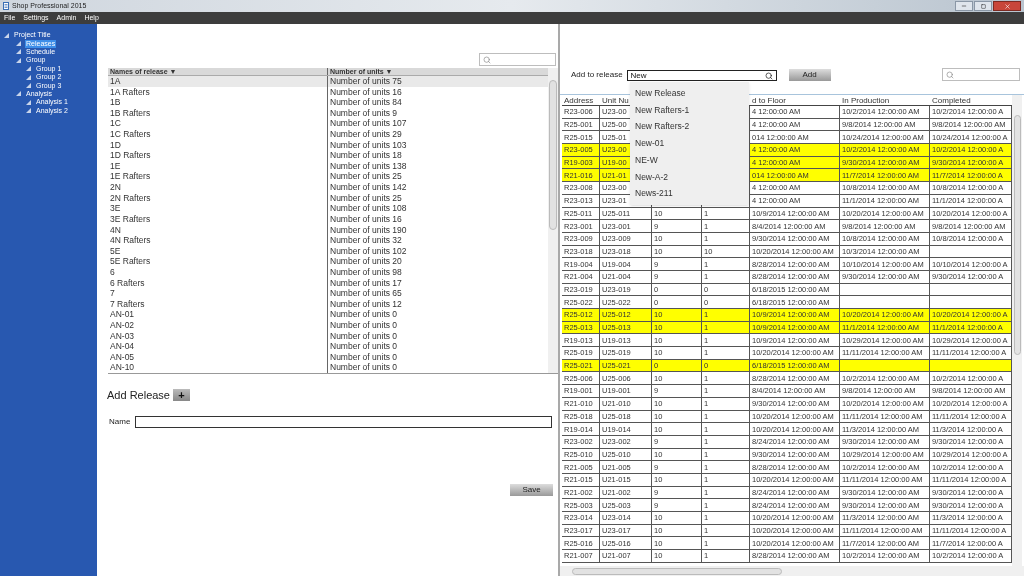 This screenshot has width=1024, height=576. Describe the element at coordinates (328, 251) in the screenshot. I see `table-row: 5E Number of units 102` at that location.